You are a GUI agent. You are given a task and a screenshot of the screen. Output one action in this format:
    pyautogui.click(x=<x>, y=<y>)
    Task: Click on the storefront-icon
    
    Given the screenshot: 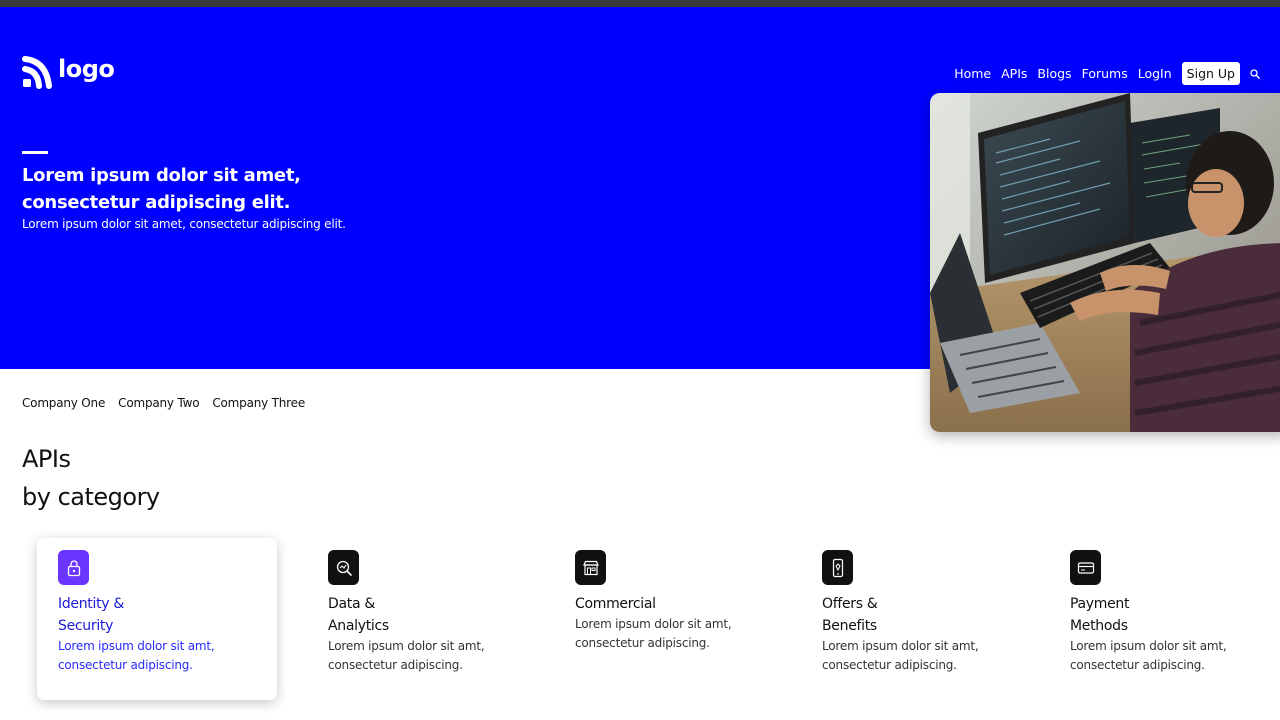 What is the action you would take?
    pyautogui.click(x=590, y=567)
    